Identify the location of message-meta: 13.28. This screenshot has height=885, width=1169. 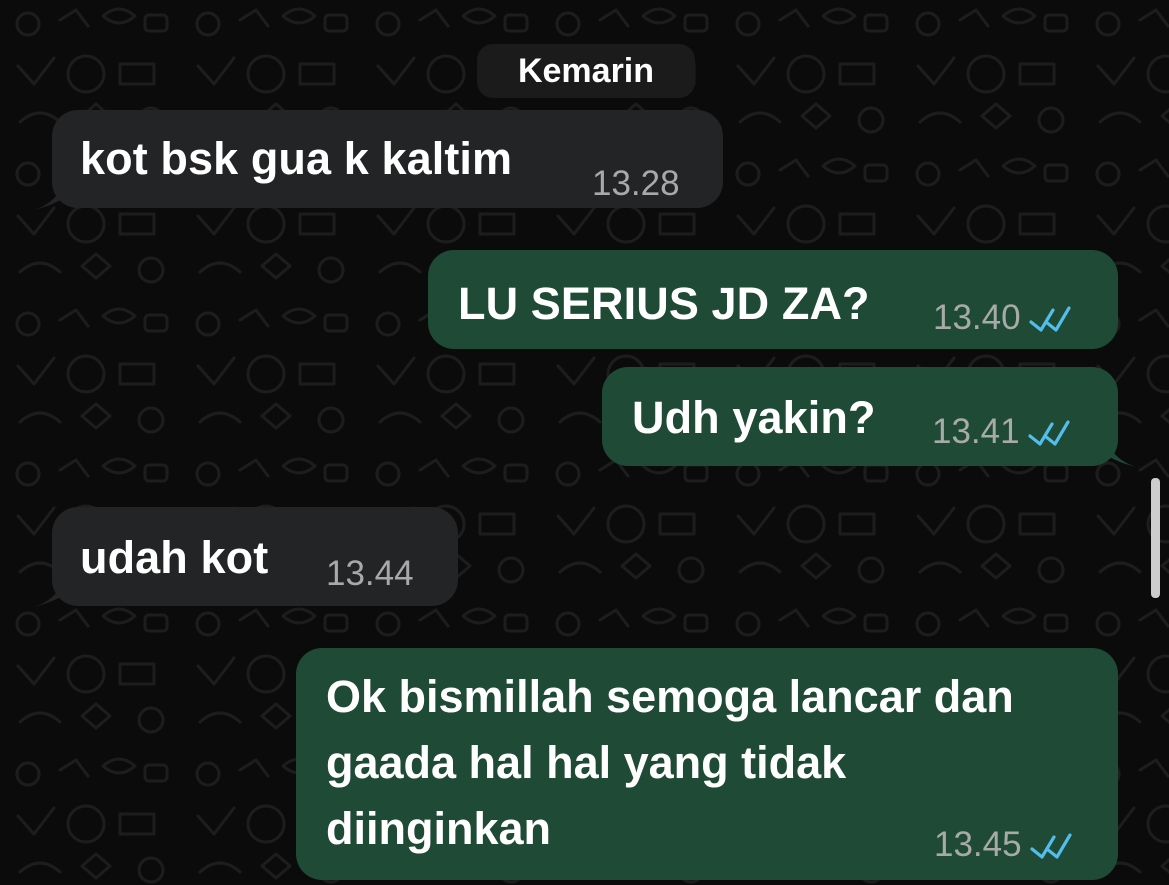
(636, 183).